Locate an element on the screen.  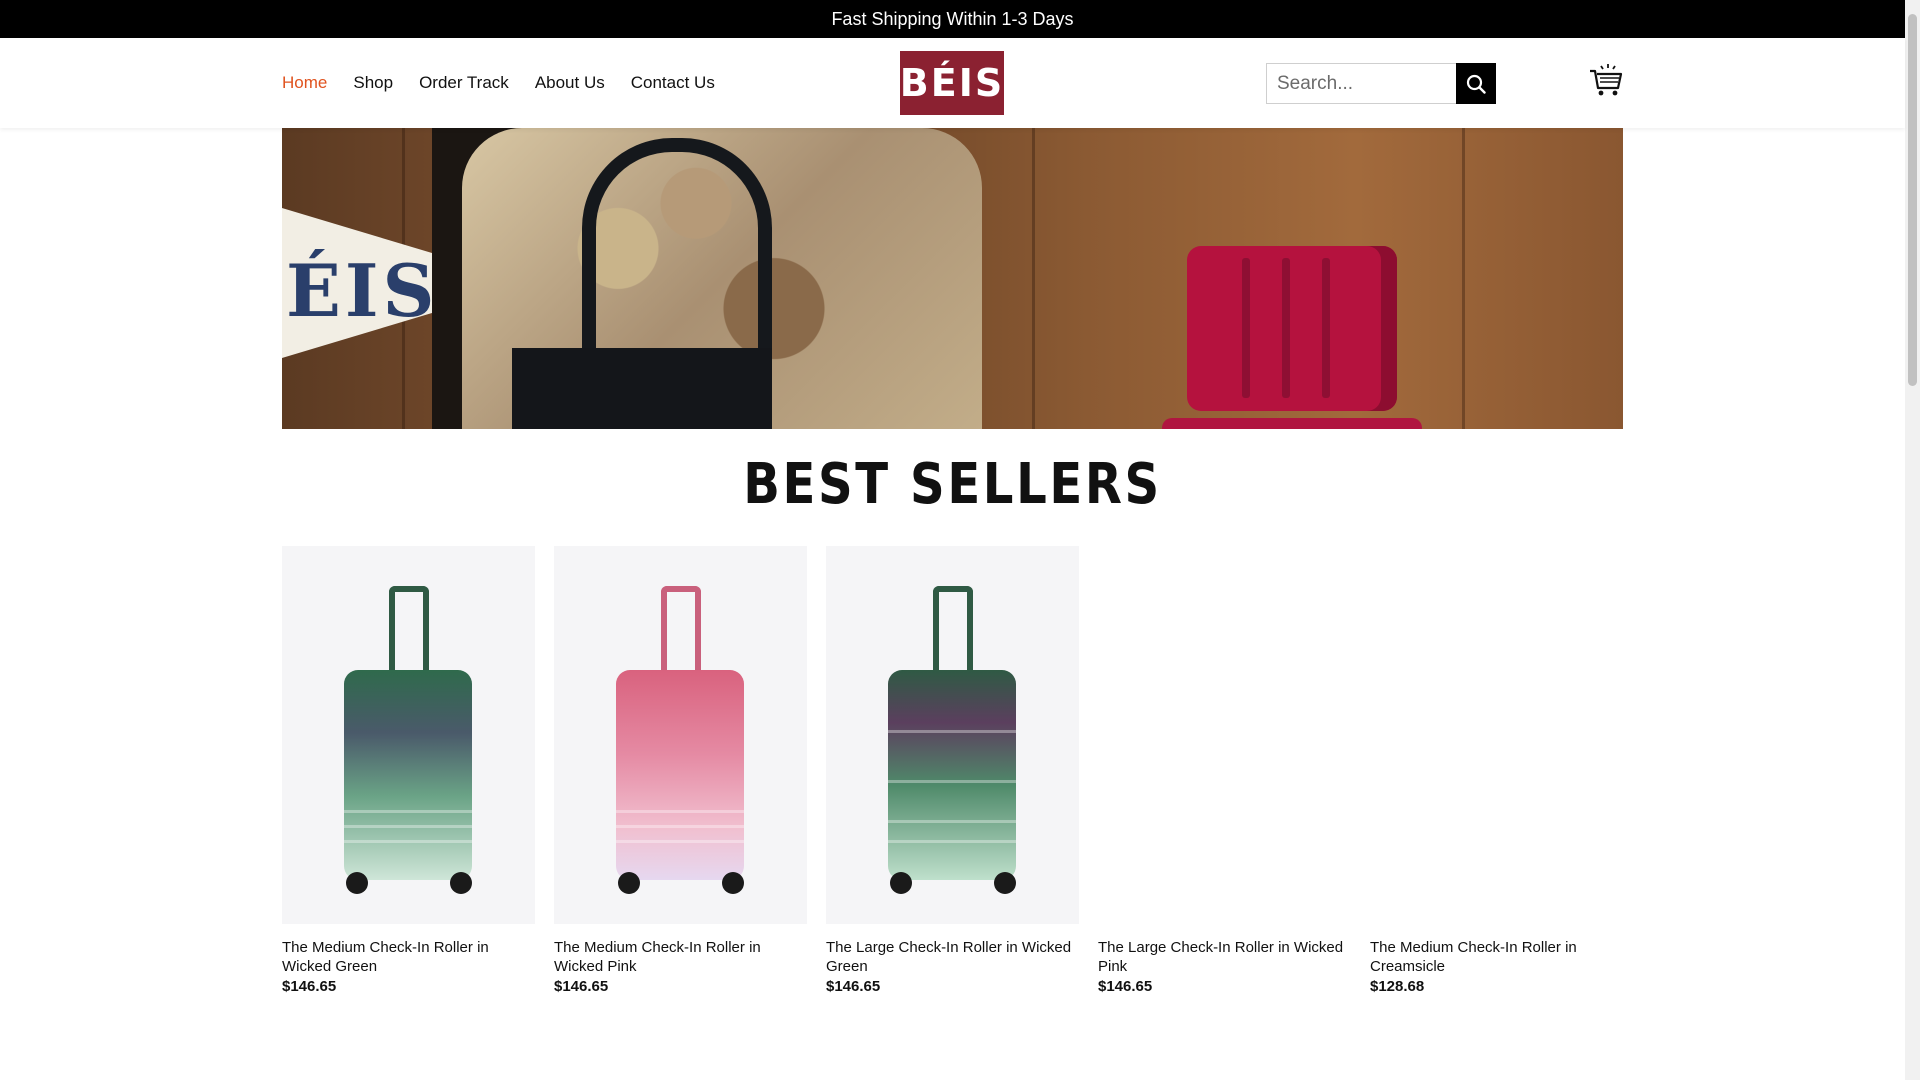
pennant-text: ÉIS is located at coordinates (362, 290).